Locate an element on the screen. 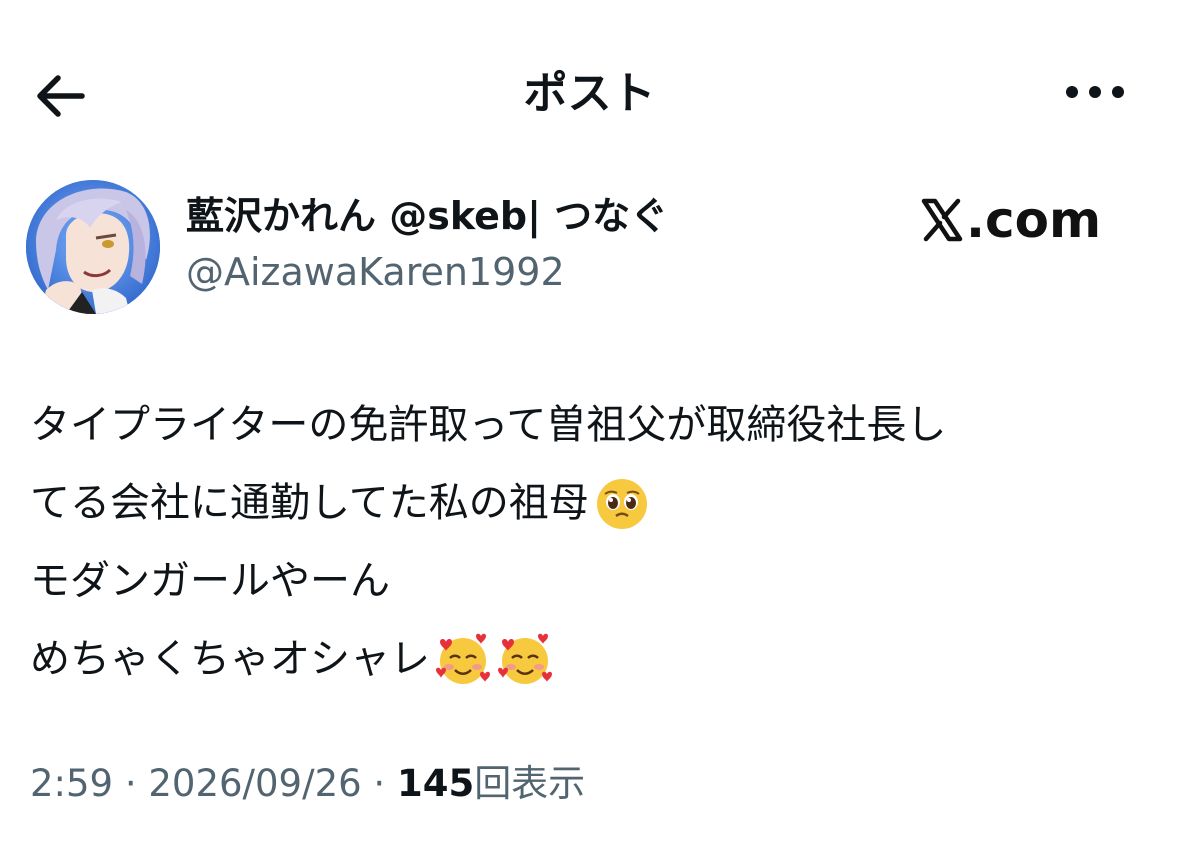 This screenshot has width=1179, height=847. post-text-line-4: めちゃくちゃオシャレ is located at coordinates (230, 659).